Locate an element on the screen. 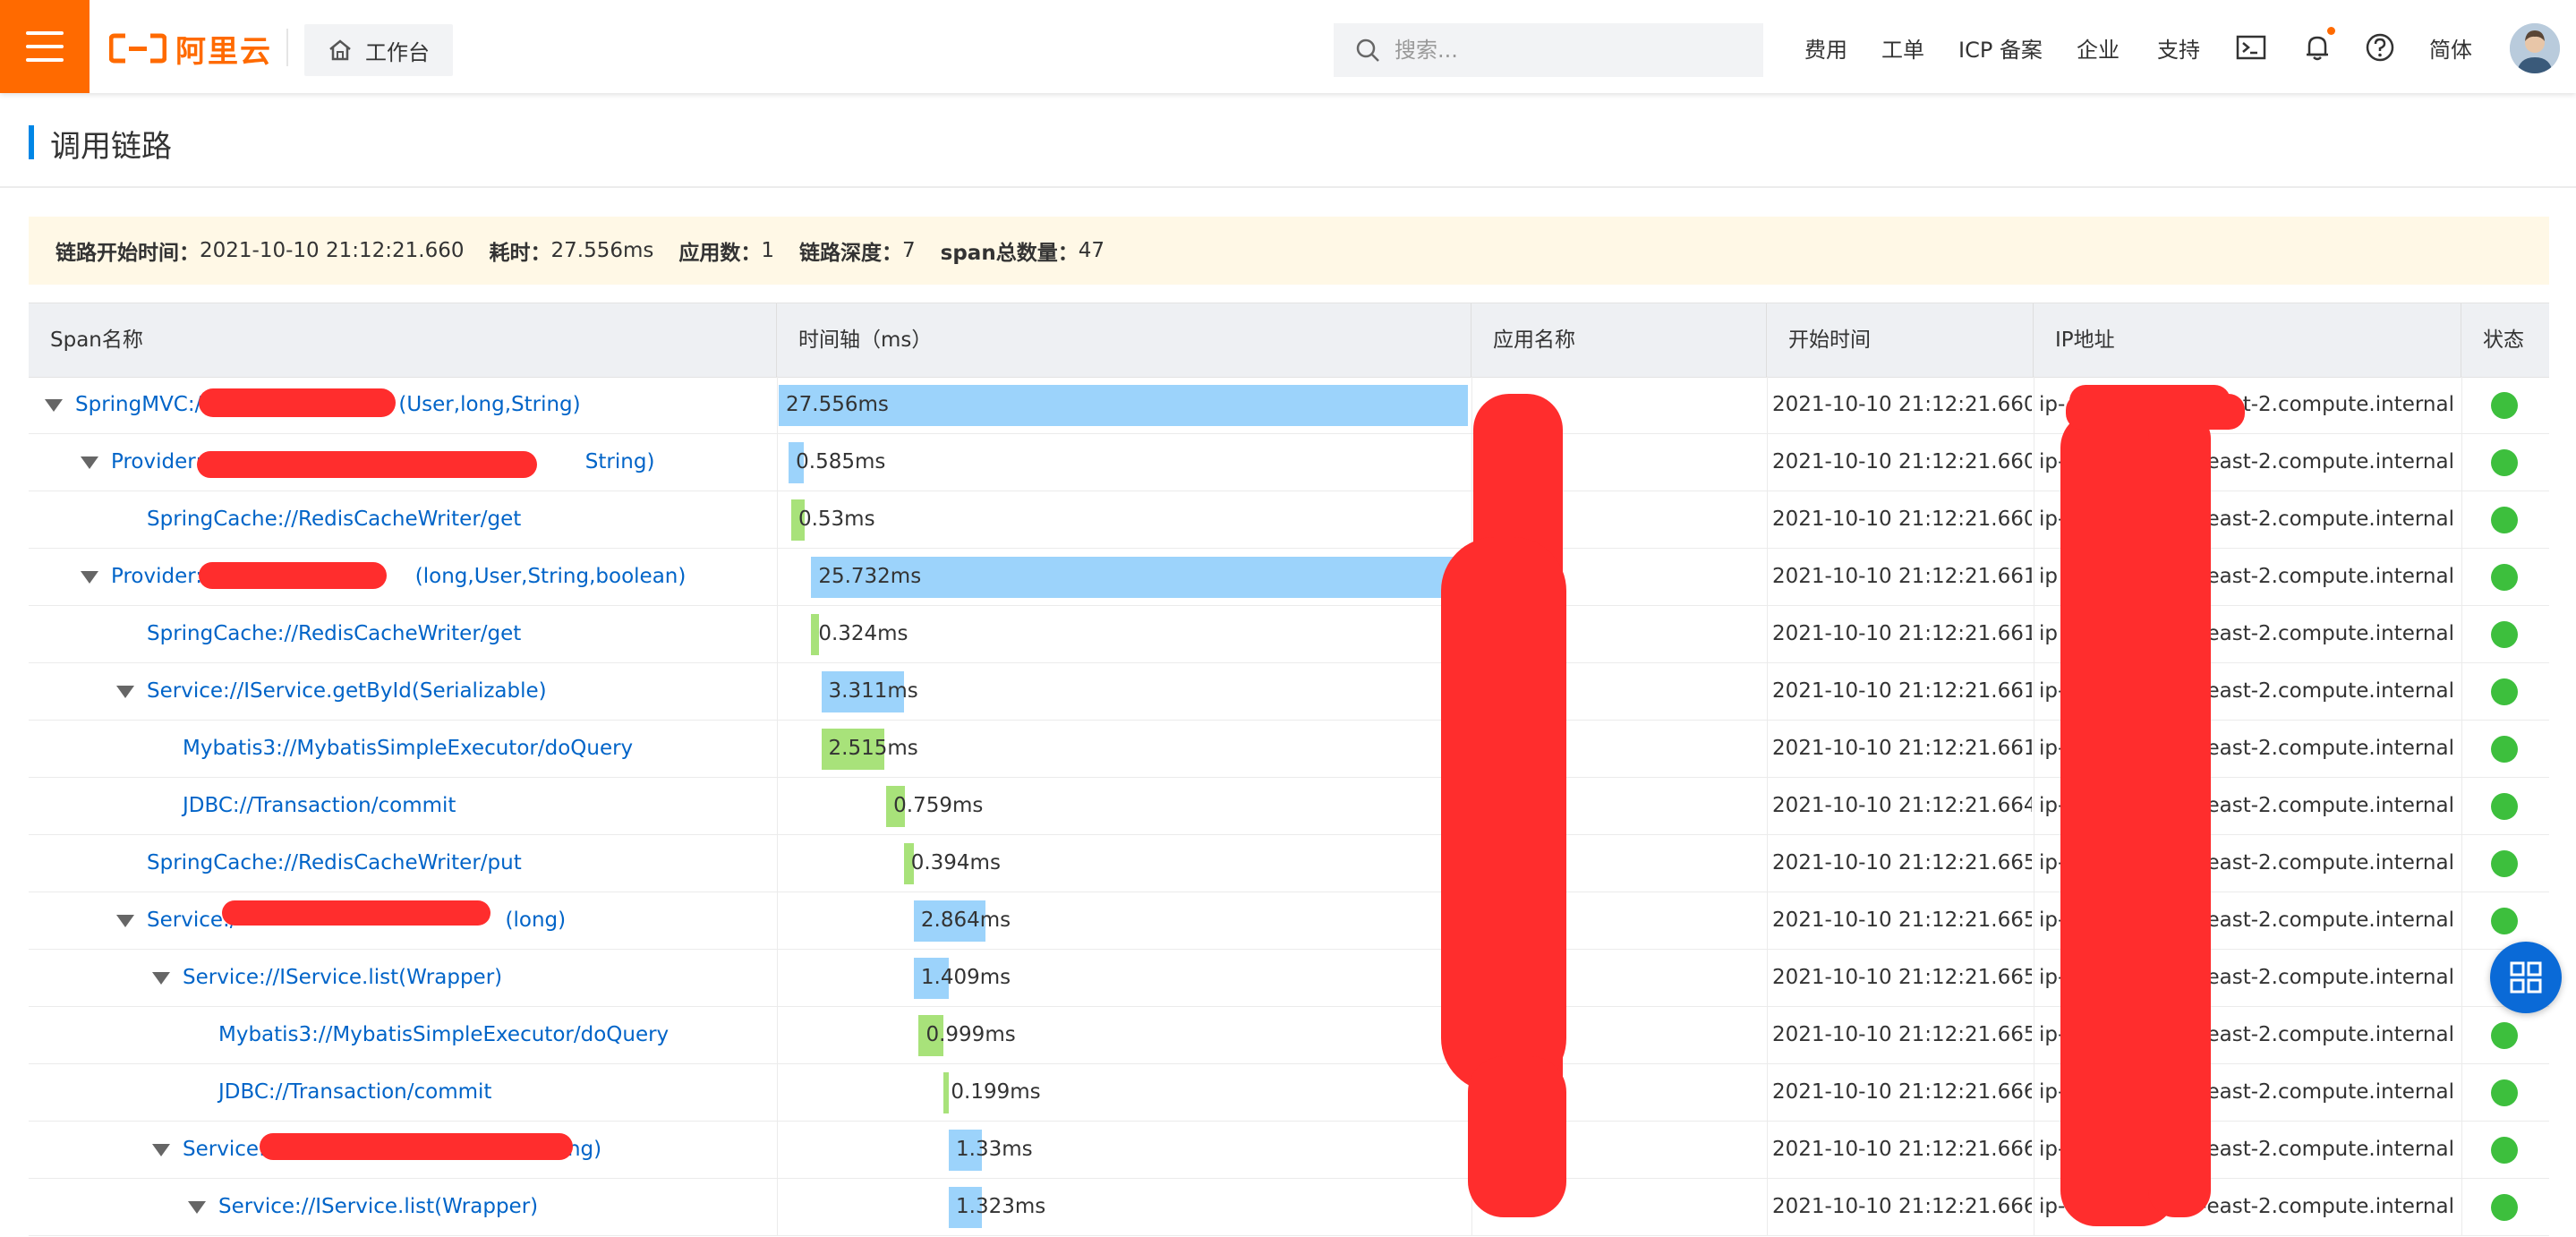  span-name-prefix: Mybatis3://MybatisSimpleExecutor/doQuery is located at coordinates (408, 748).